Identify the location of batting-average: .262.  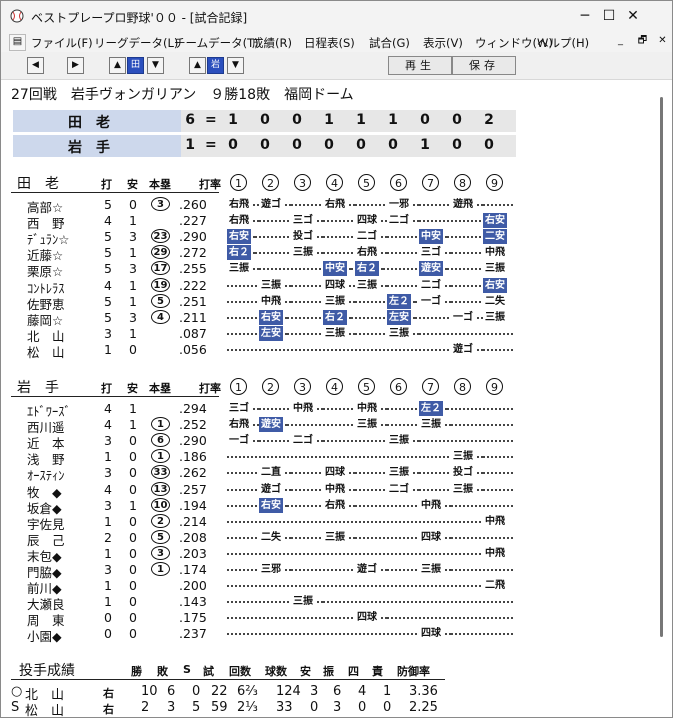
(193, 473).